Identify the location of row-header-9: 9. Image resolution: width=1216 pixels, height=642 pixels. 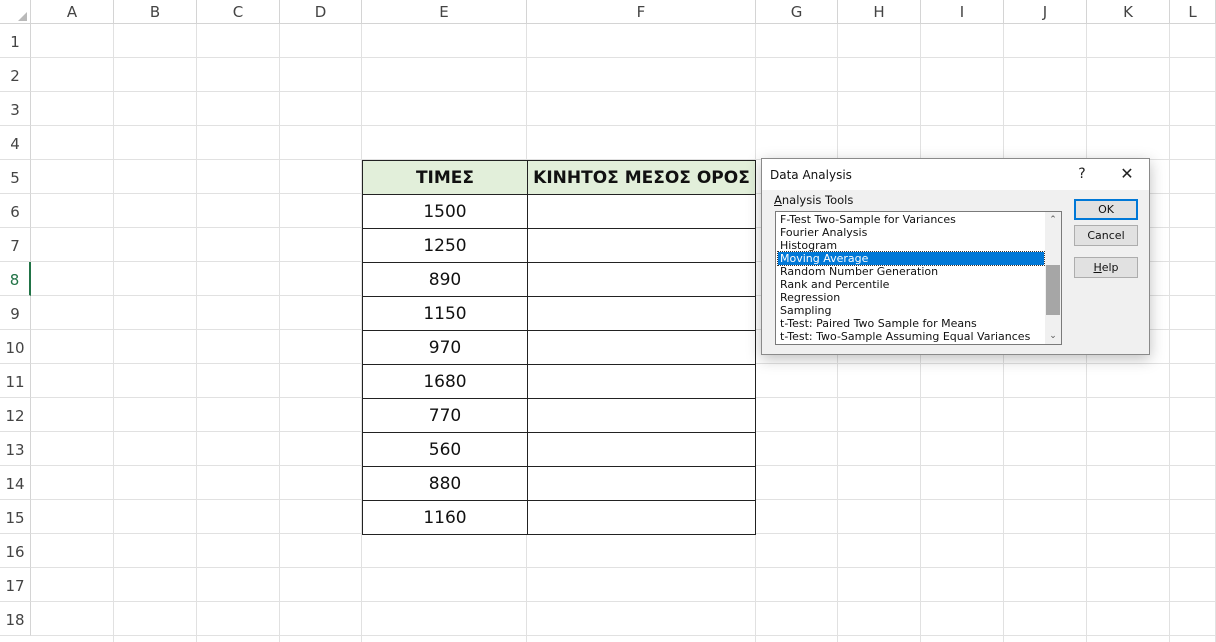
(15, 313).